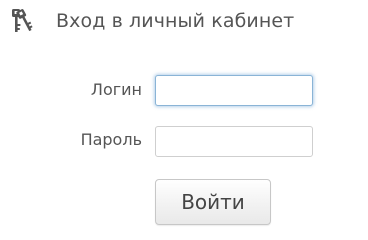 The height and width of the screenshot is (240, 368). I want to click on login-input, so click(234, 90).